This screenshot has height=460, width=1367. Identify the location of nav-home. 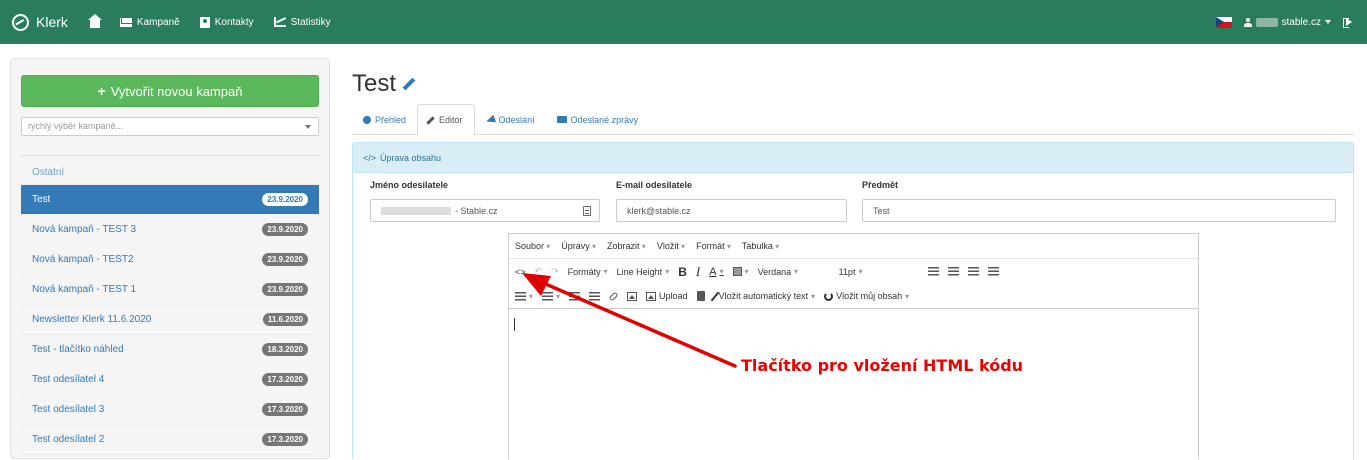
(94, 20).